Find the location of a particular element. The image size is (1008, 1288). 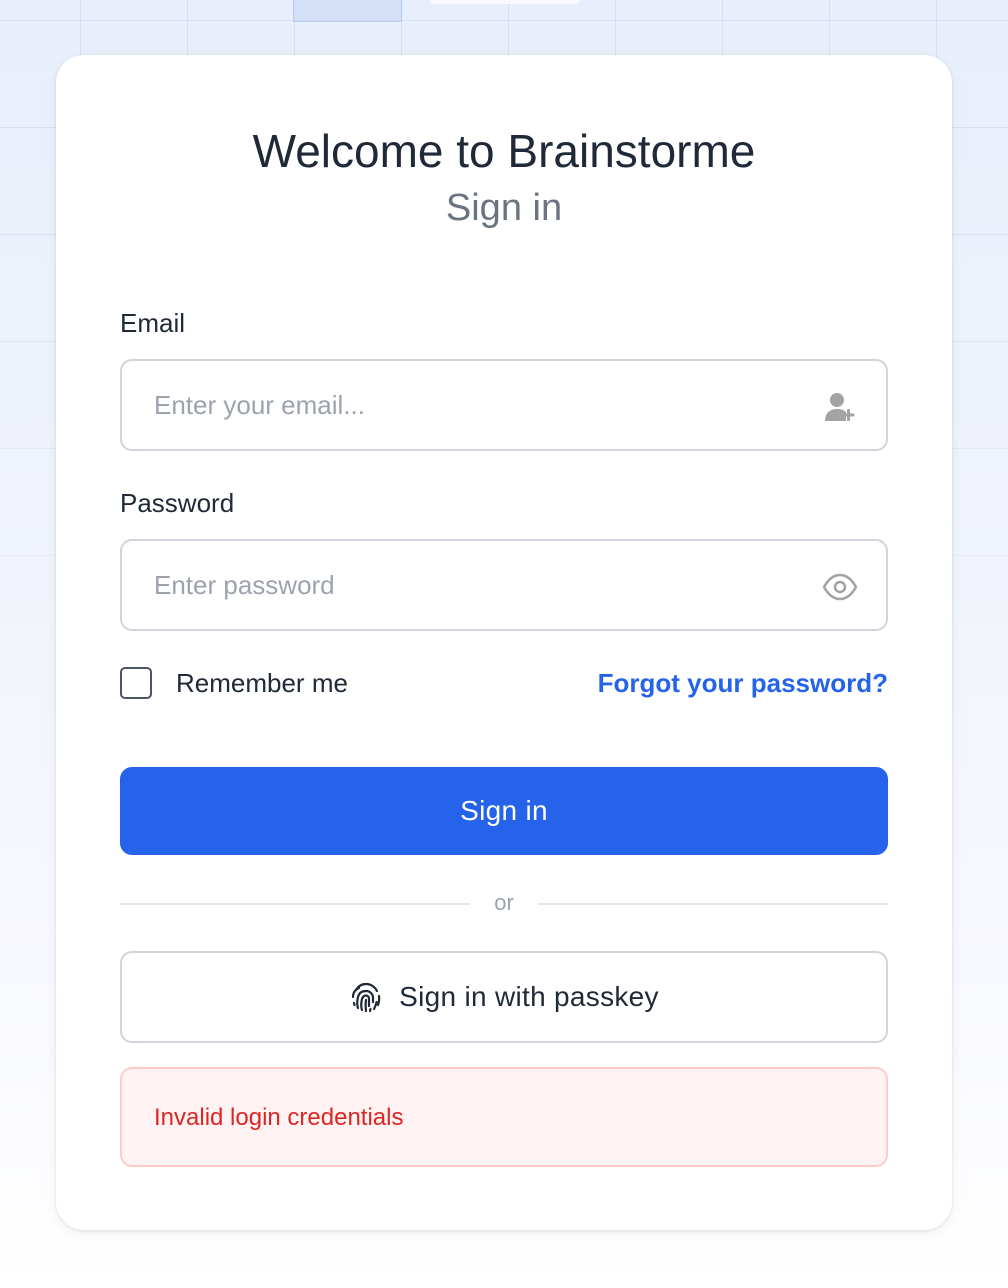

forgot-password-link: Forgot your password? is located at coordinates (743, 683).